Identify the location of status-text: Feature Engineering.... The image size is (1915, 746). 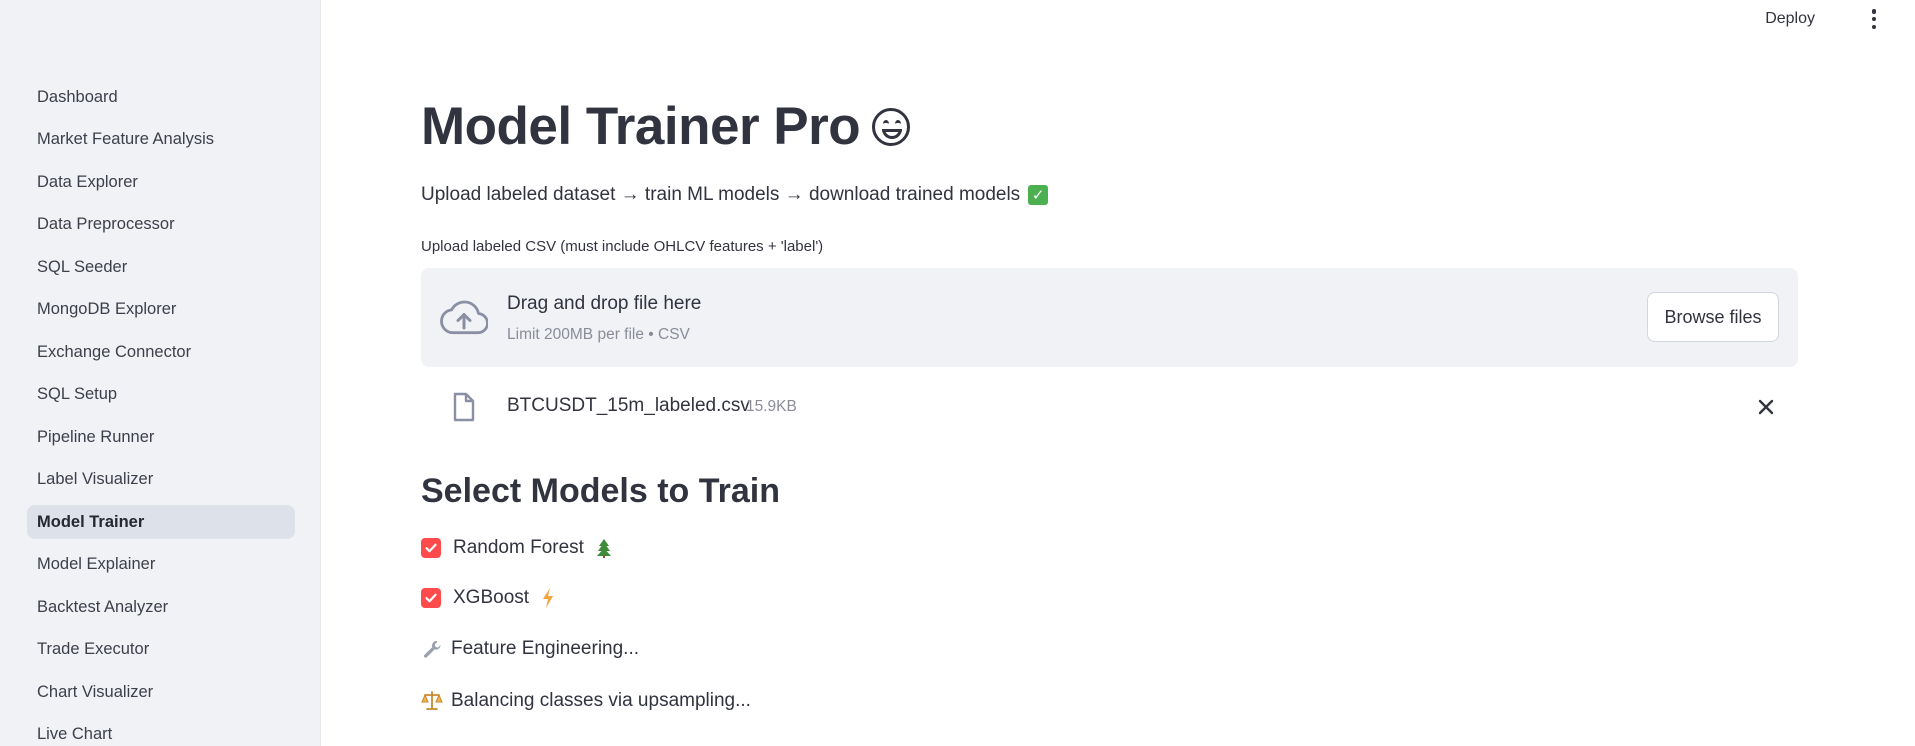
(545, 648).